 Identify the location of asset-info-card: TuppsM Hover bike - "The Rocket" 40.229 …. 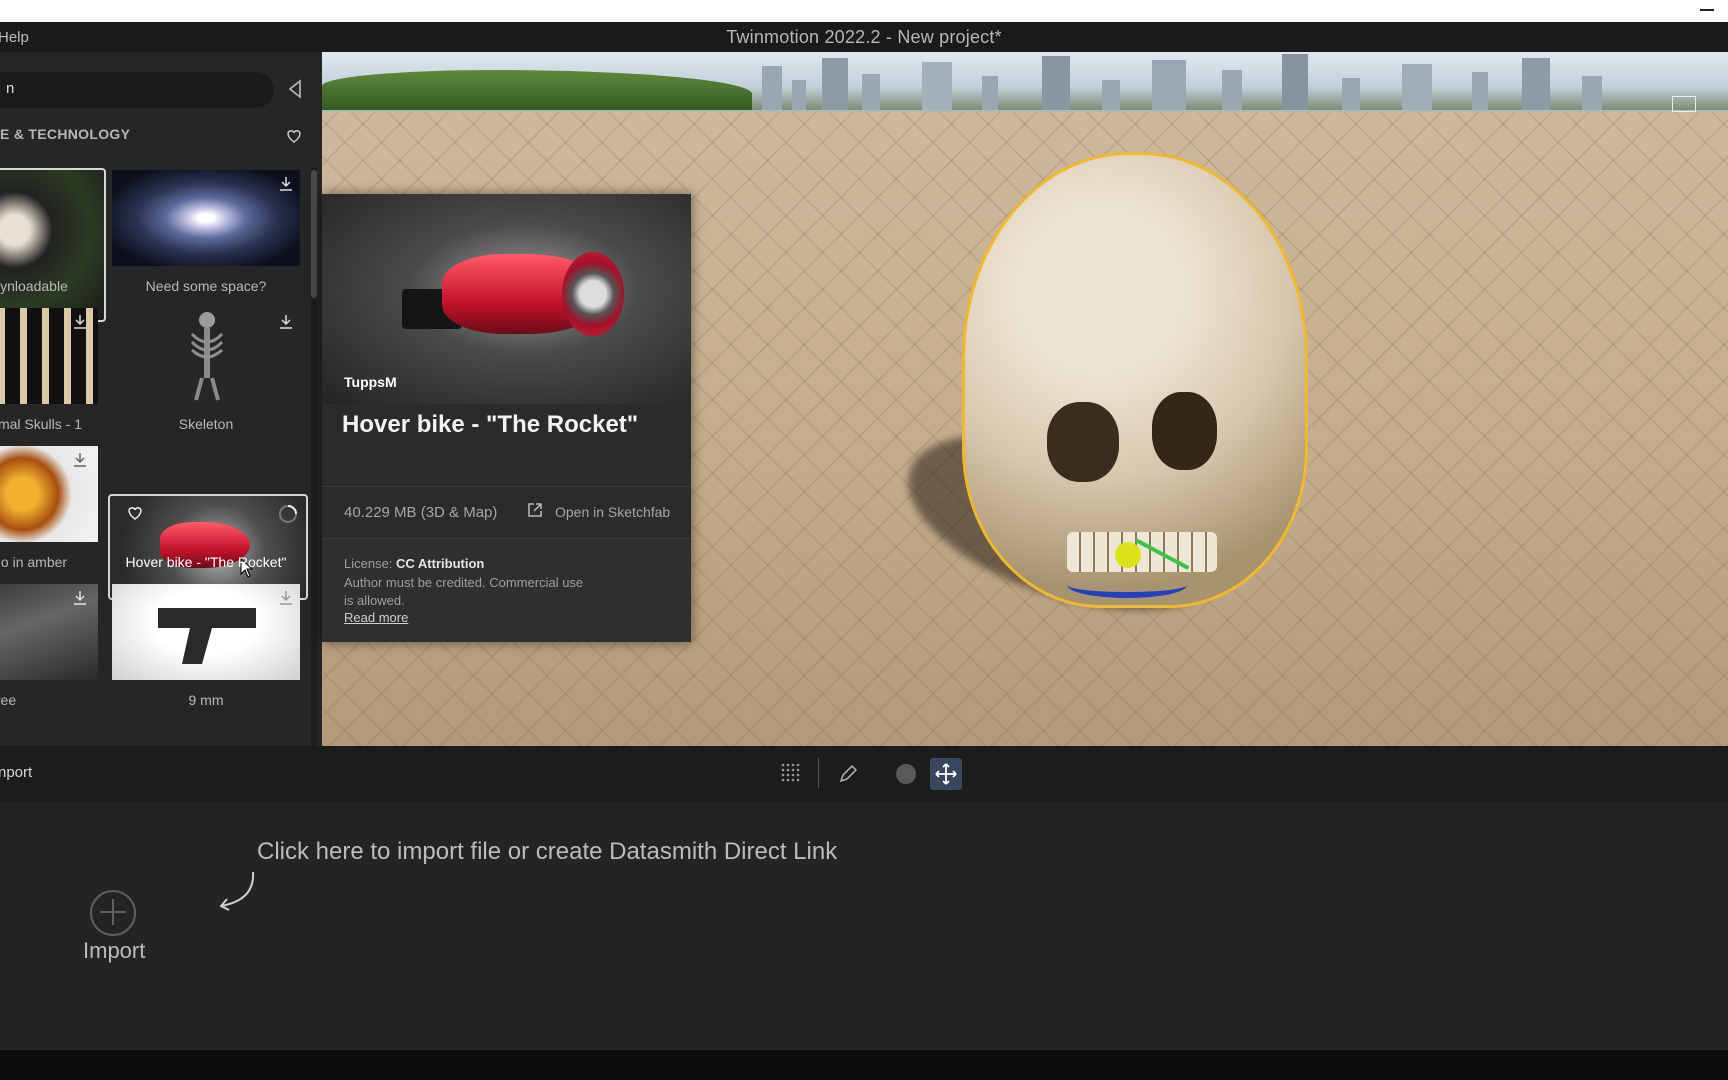
(506, 418).